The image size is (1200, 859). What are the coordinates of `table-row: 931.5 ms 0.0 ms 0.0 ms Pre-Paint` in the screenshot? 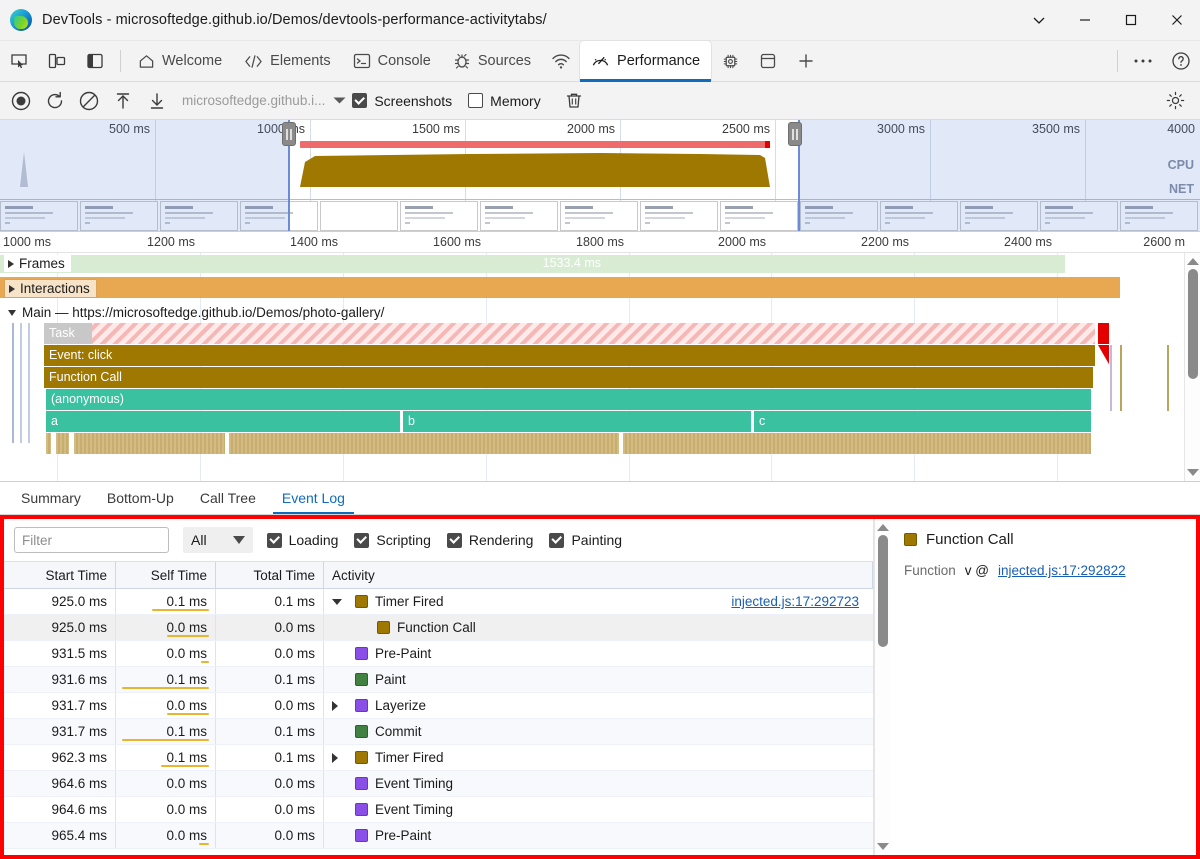 It's located at (438, 654).